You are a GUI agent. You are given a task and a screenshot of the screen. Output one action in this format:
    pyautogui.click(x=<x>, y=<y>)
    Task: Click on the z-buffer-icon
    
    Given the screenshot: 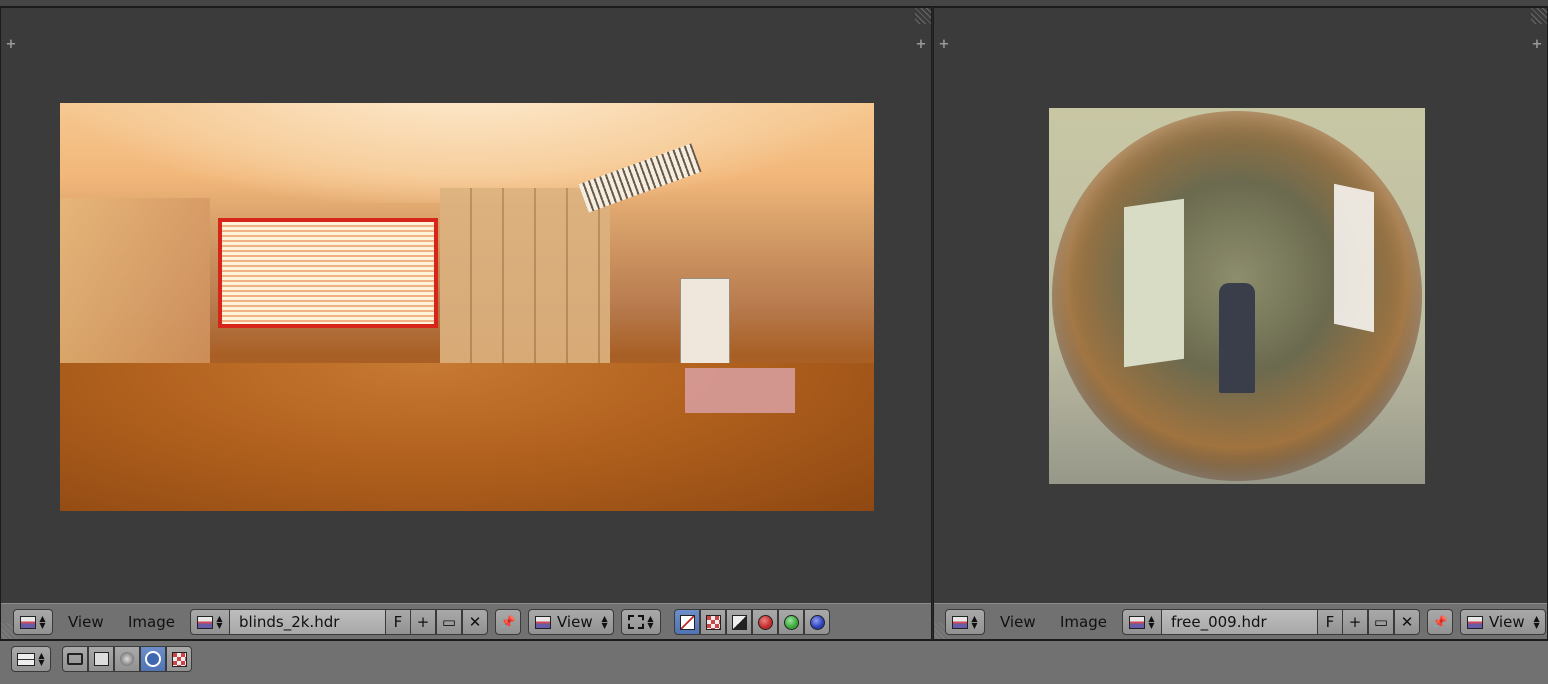 What is the action you would take?
    pyautogui.click(x=739, y=622)
    